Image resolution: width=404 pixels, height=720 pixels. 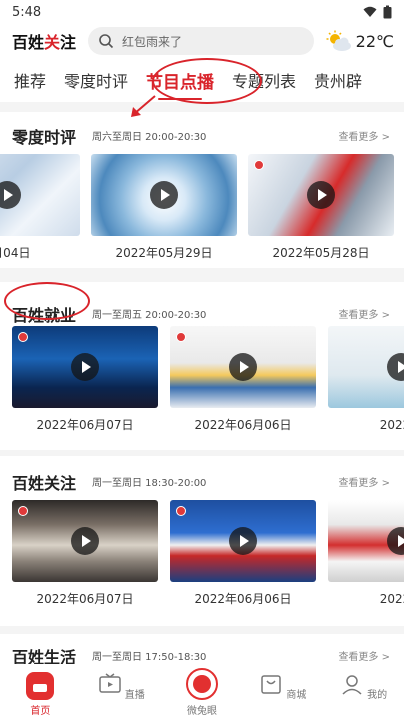 What do you see at coordinates (201, 711) in the screenshot?
I see `nav-label: 微兔眼` at bounding box center [201, 711].